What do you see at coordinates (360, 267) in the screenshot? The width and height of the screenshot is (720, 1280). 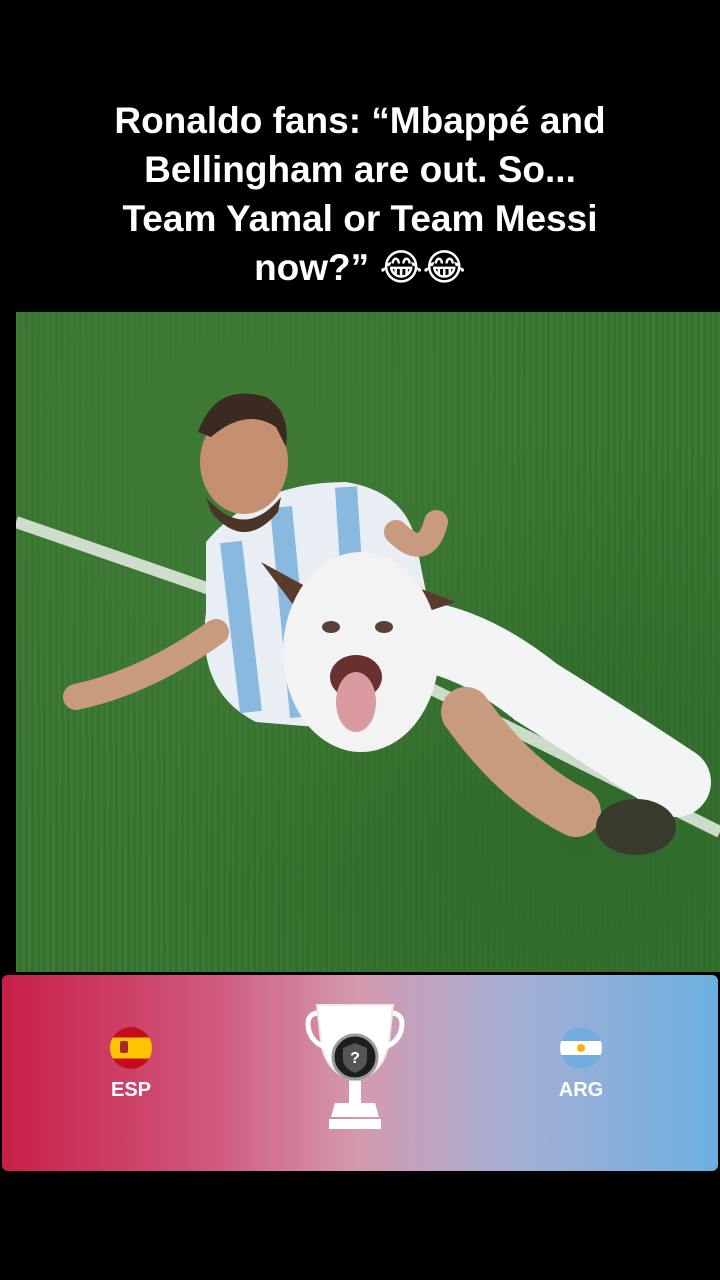 I see `caption-line-4: now?” 😂😂` at bounding box center [360, 267].